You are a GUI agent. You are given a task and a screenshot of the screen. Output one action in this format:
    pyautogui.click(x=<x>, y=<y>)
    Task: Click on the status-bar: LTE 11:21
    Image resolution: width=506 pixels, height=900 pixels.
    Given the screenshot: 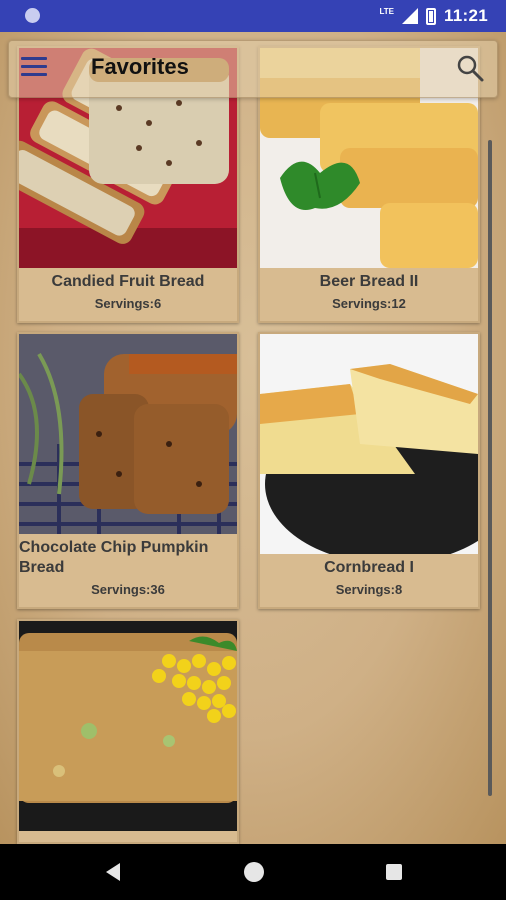 What is the action you would take?
    pyautogui.click(x=253, y=16)
    